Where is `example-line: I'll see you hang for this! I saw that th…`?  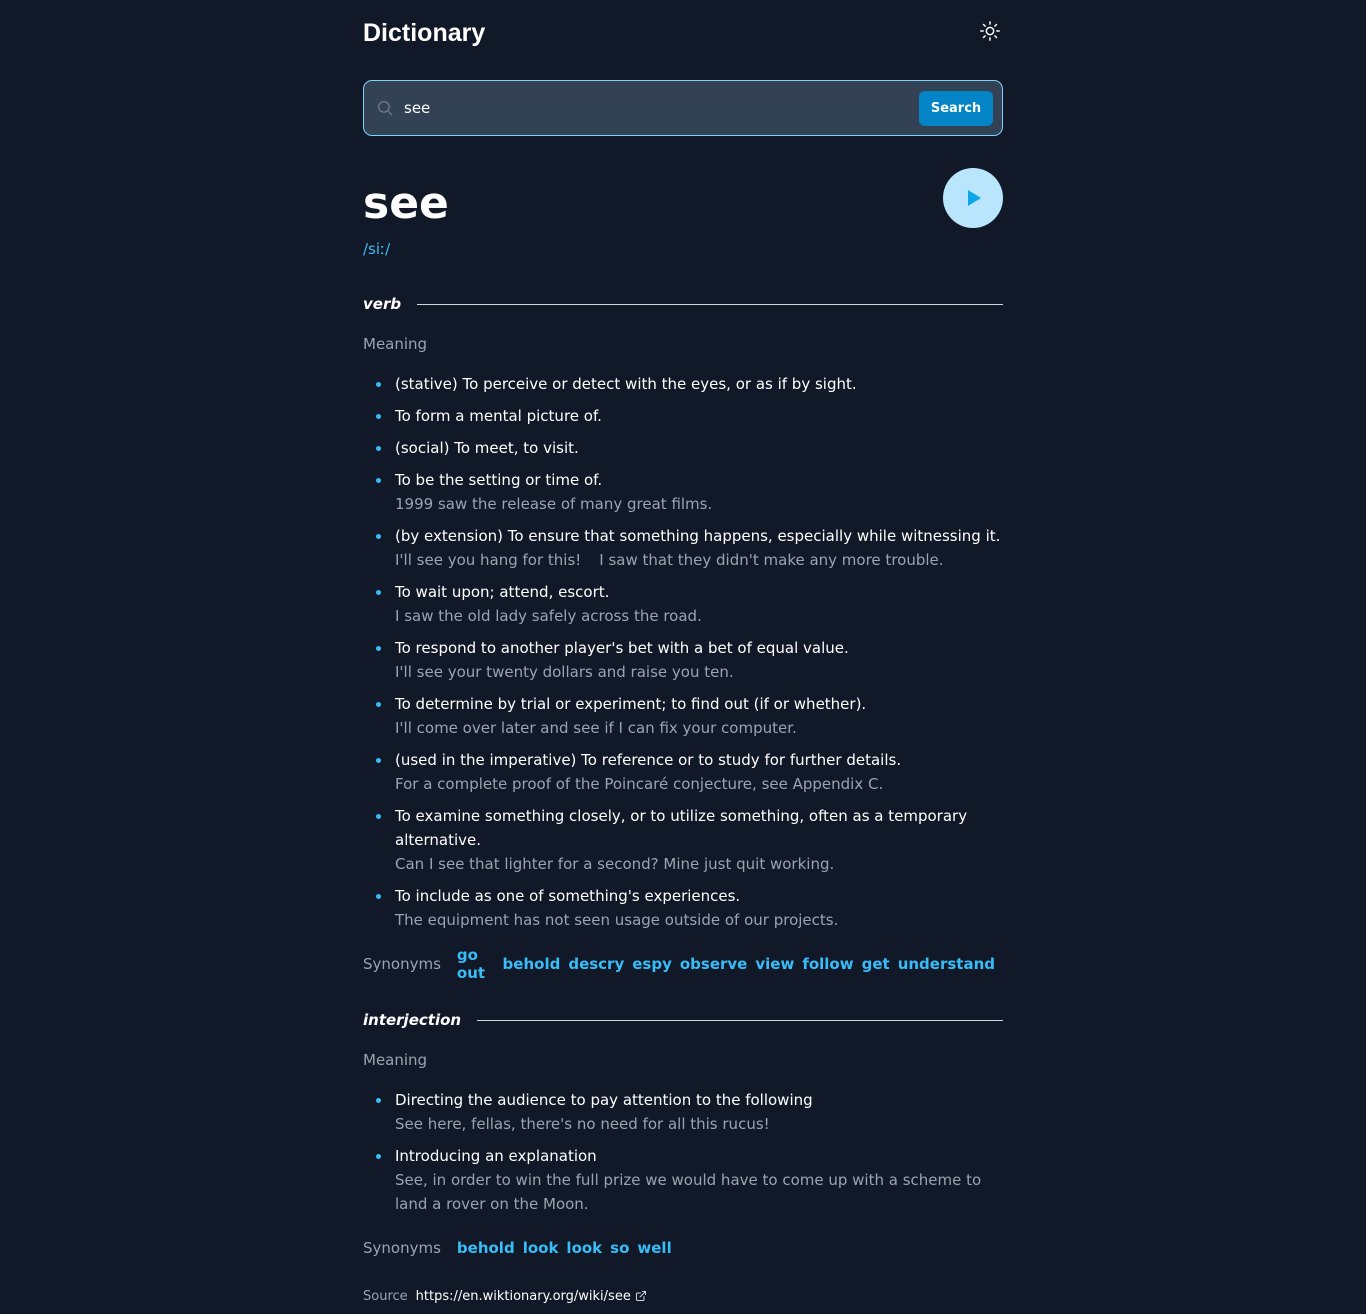
example-line: I'll see you hang for this! I saw that th… is located at coordinates (699, 560).